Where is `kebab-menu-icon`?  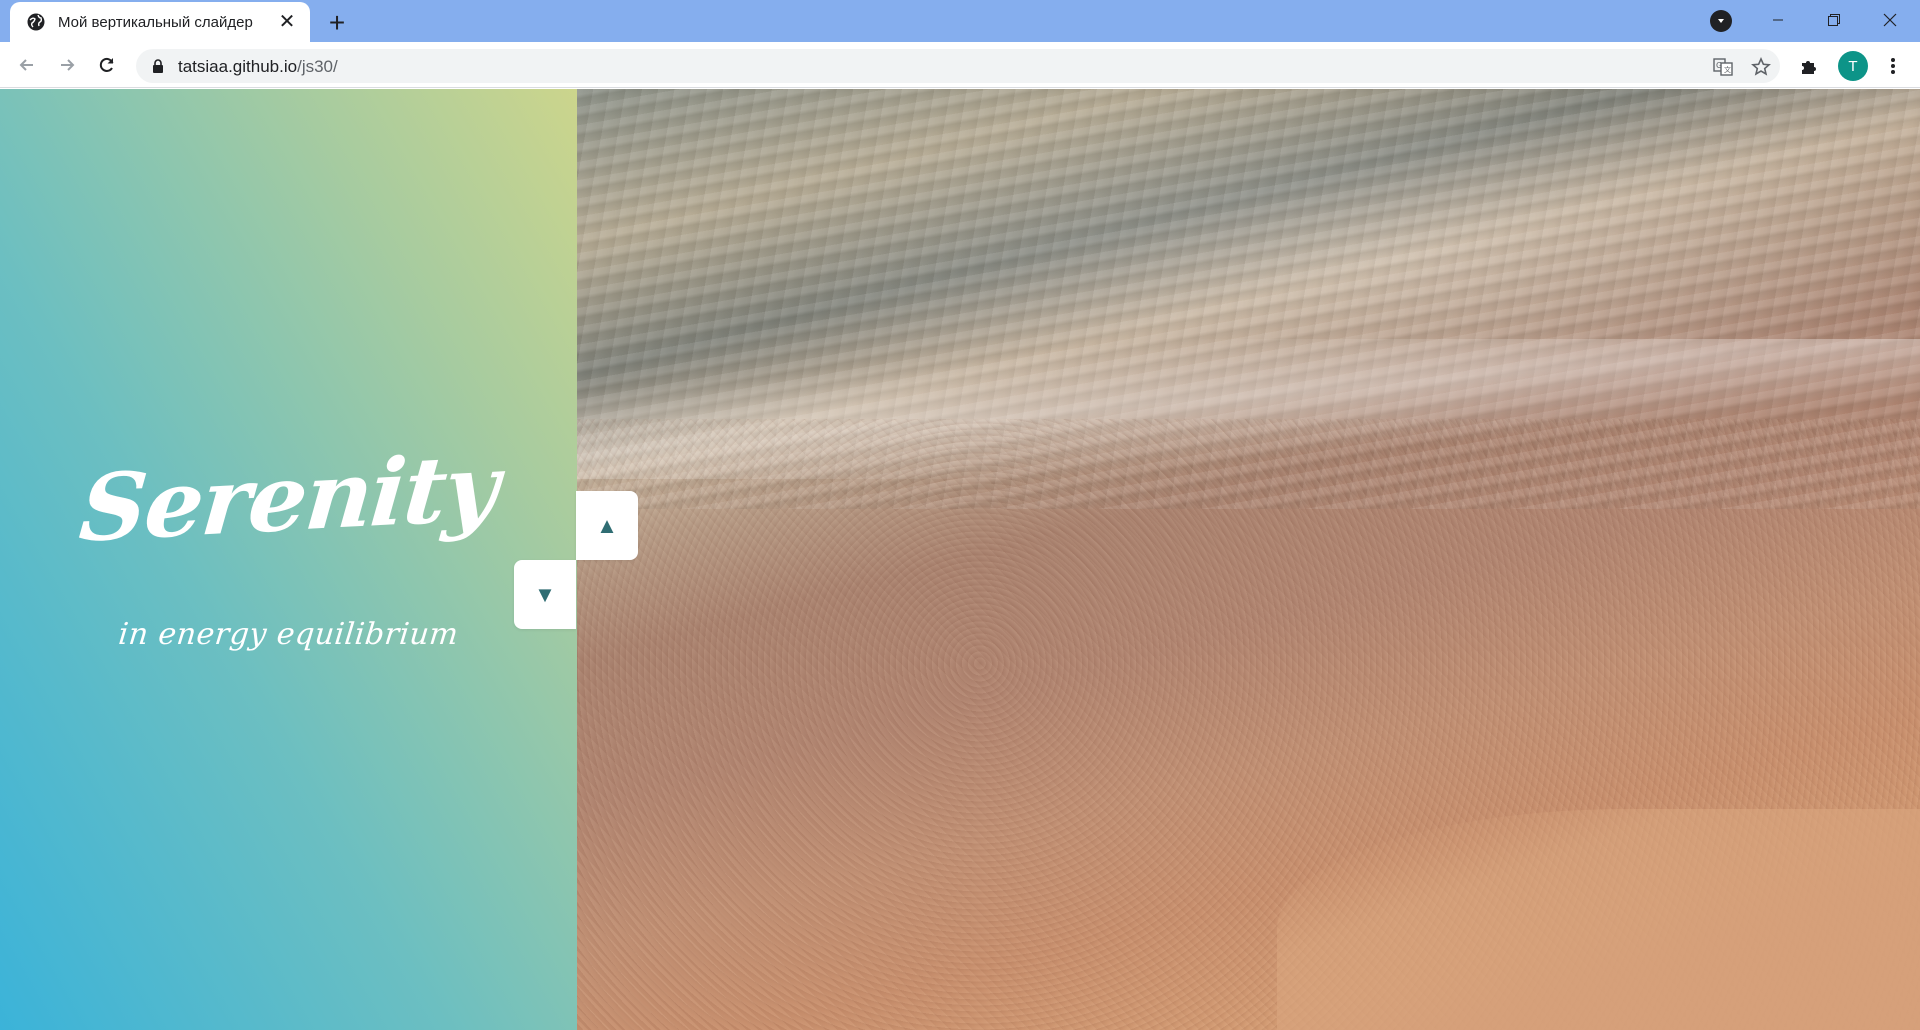
kebab-menu-icon is located at coordinates (1893, 66).